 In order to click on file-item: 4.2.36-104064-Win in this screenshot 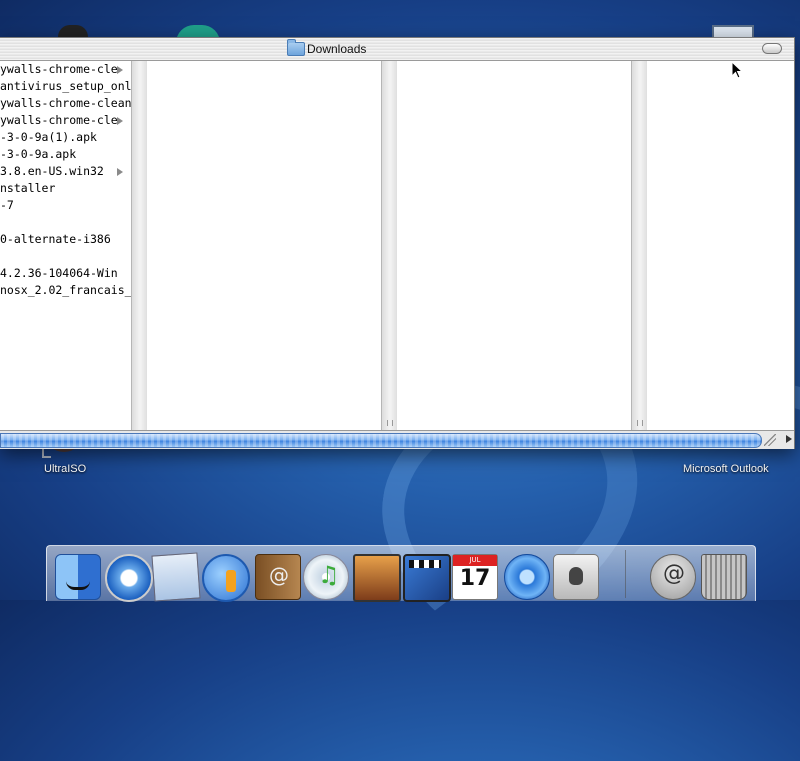, I will do `click(65, 273)`.